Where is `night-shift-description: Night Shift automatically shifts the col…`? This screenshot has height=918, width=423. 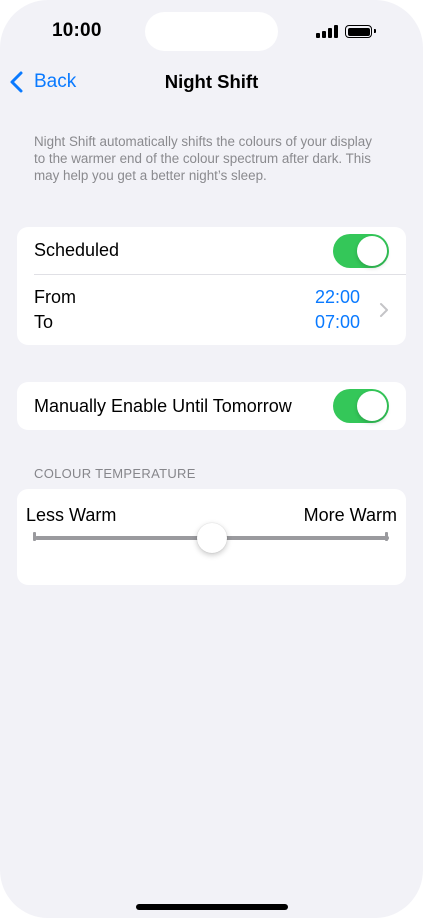 night-shift-description: Night Shift automatically shifts the col… is located at coordinates (203, 158).